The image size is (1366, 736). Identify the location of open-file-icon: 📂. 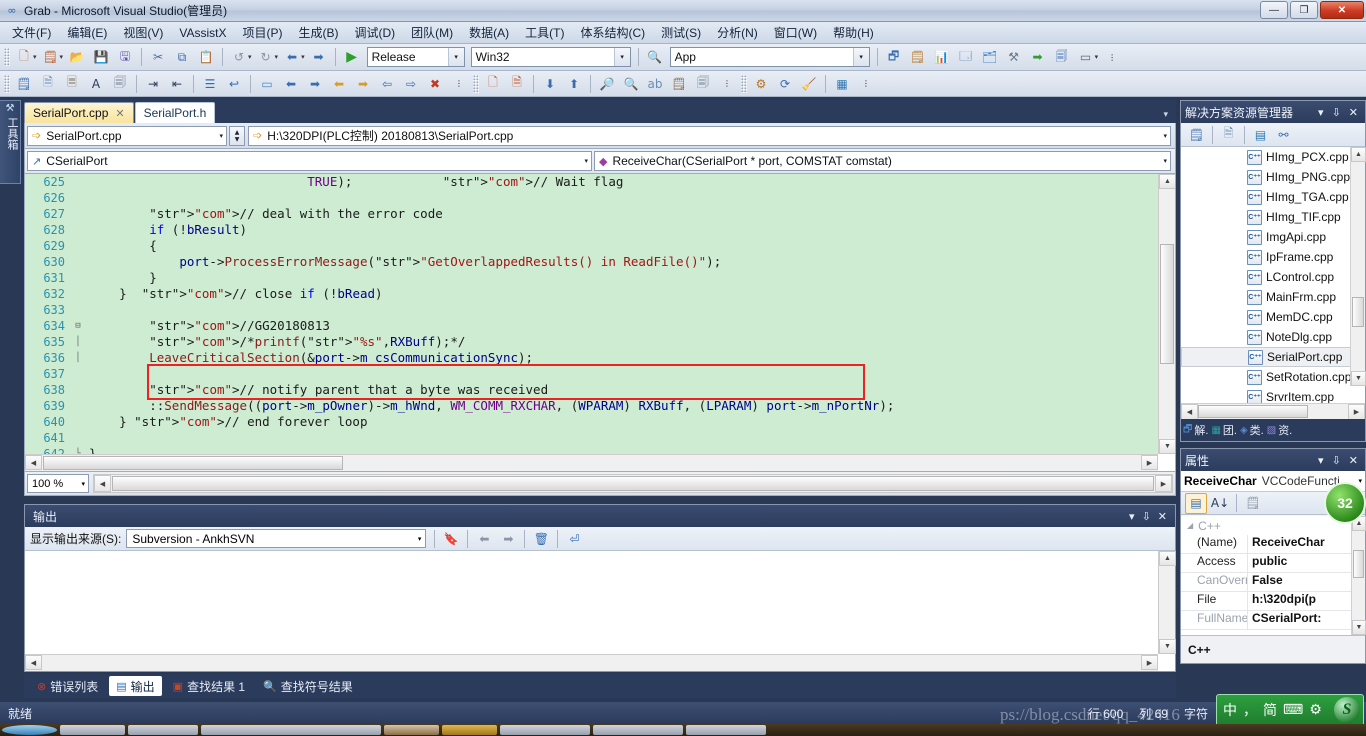
(77, 57).